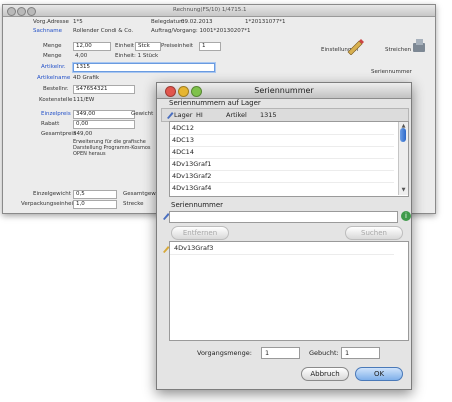 Image resolution: width=452 pixels, height=402 pixels. What do you see at coordinates (360, 353) in the screenshot?
I see `gebucht-field: 1` at bounding box center [360, 353].